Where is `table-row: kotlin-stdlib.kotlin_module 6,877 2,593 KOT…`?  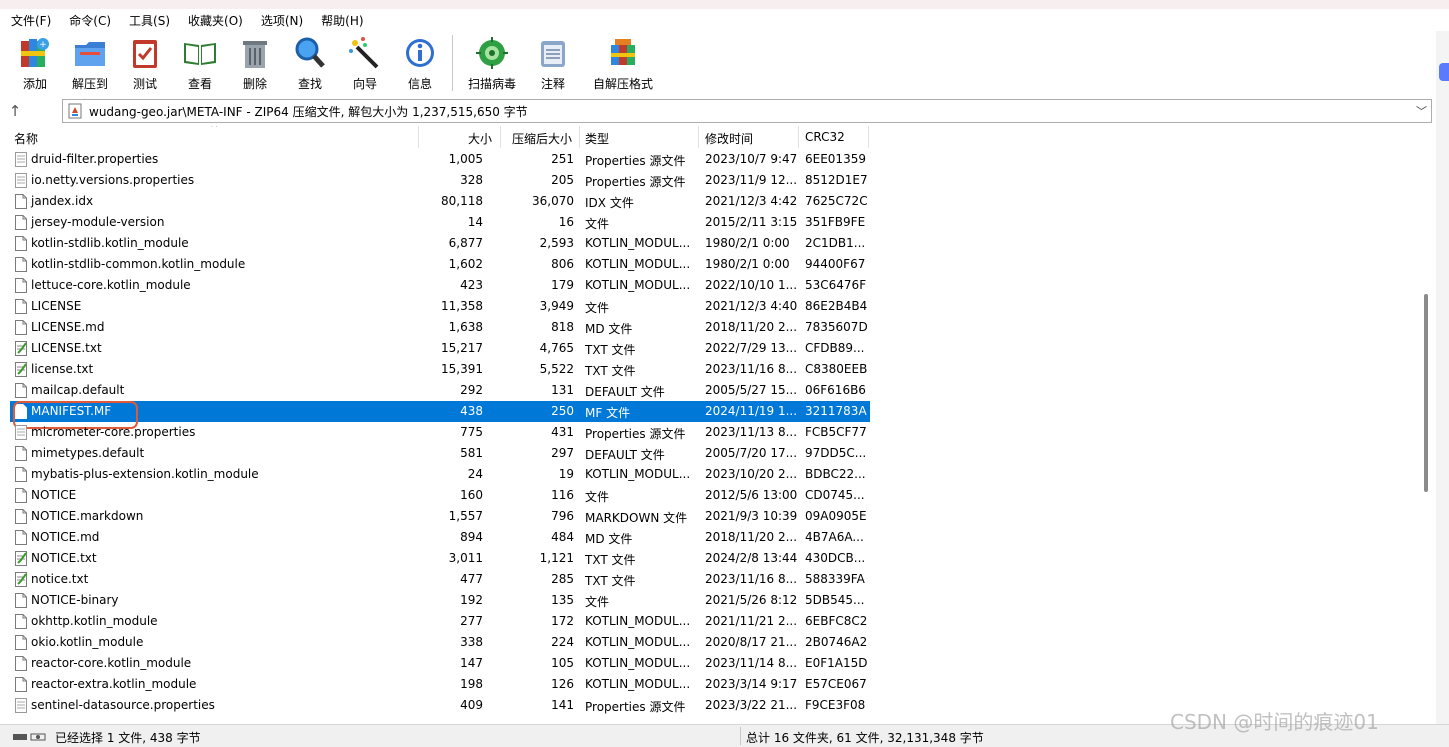 table-row: kotlin-stdlib.kotlin_module 6,877 2,593 KOT… is located at coordinates (440, 243).